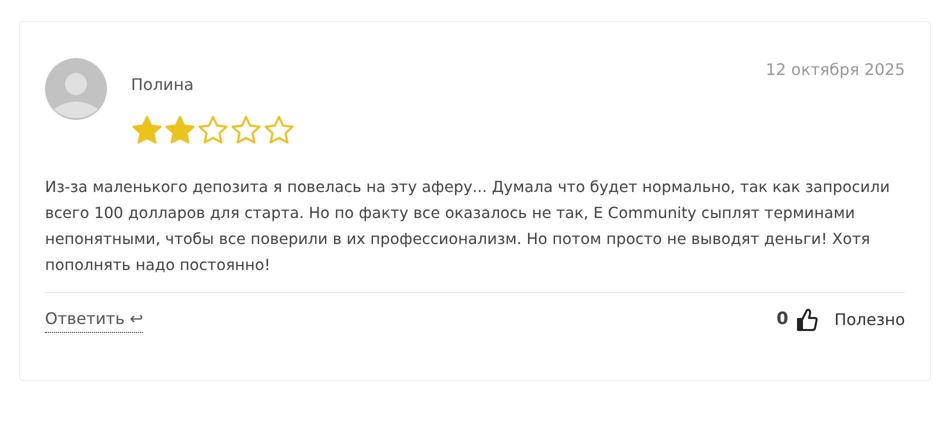  Describe the element at coordinates (807, 320) in the screenshot. I see `thumbs-up-icon` at that location.